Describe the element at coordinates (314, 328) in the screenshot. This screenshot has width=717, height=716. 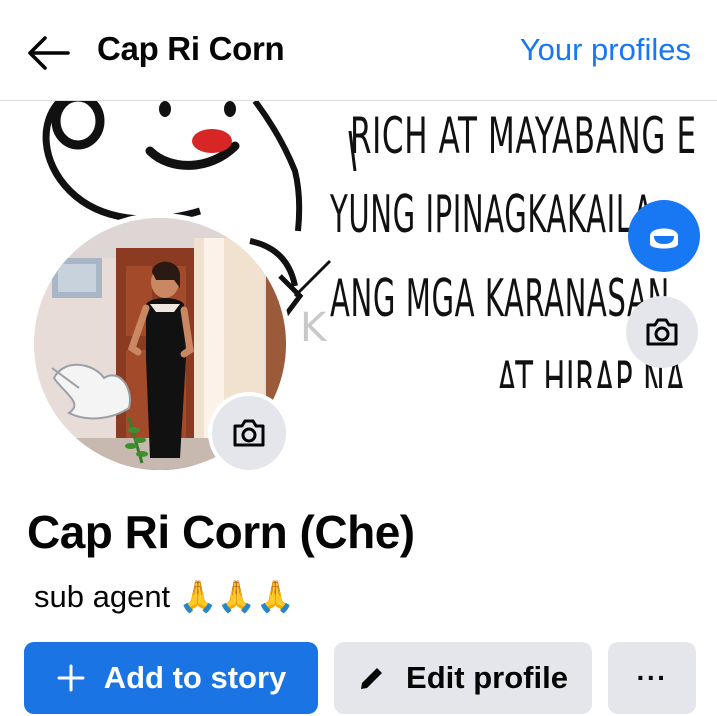
I see `svg-text: K` at that location.